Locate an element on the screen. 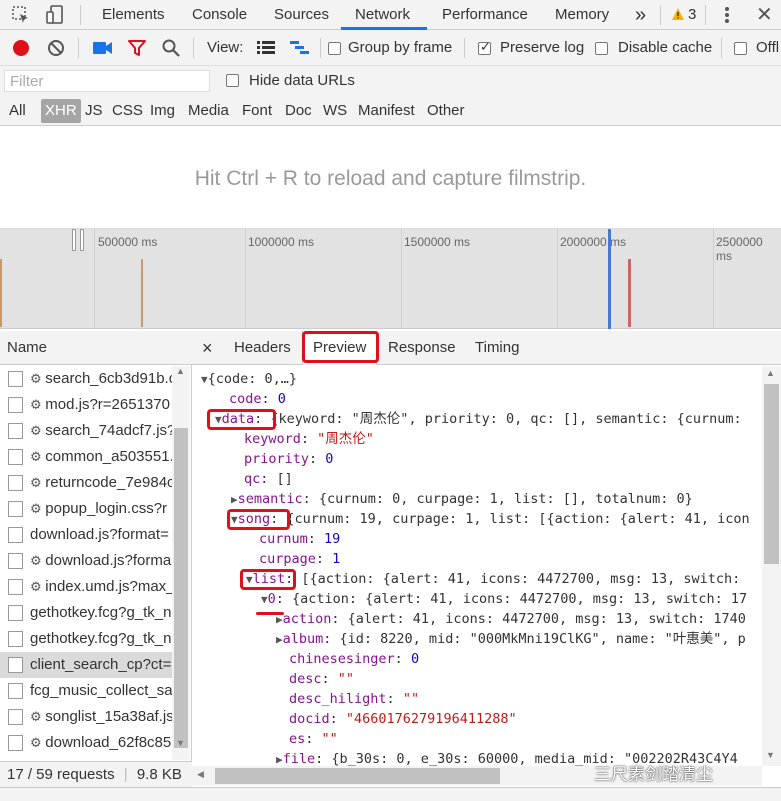 Image resolution: width=781 pixels, height=801 pixels. type-doc: Doc is located at coordinates (298, 111).